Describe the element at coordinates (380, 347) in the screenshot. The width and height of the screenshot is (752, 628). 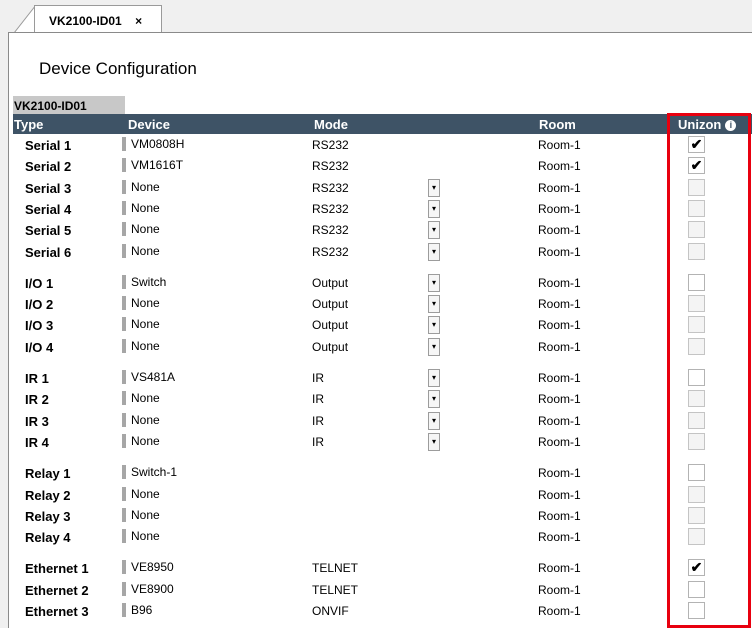
I see `table-row: I/O 4 None Output ▾ Room-1` at that location.